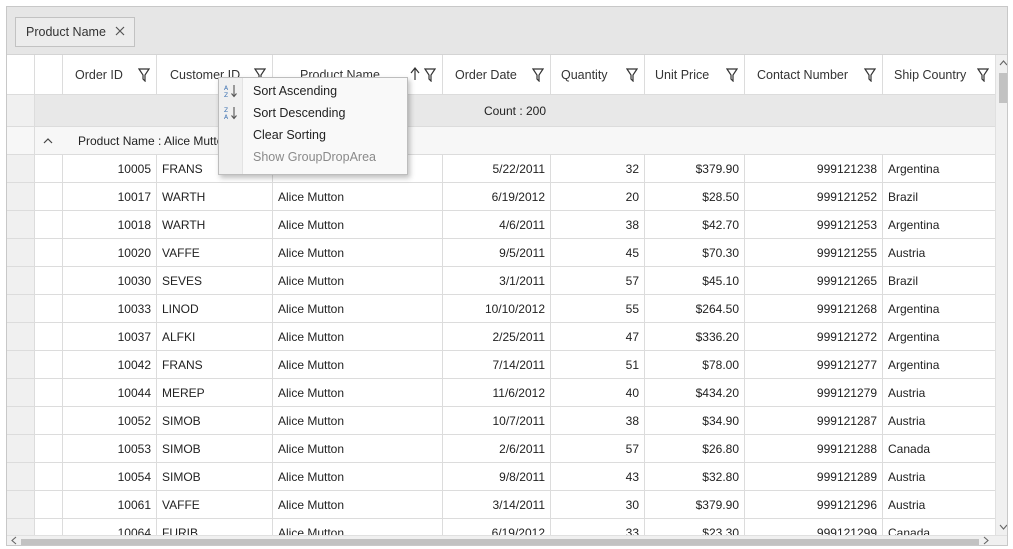 This screenshot has width=1013, height=549. What do you see at coordinates (695, 421) in the screenshot?
I see `cell-unit-price: $34.90` at bounding box center [695, 421].